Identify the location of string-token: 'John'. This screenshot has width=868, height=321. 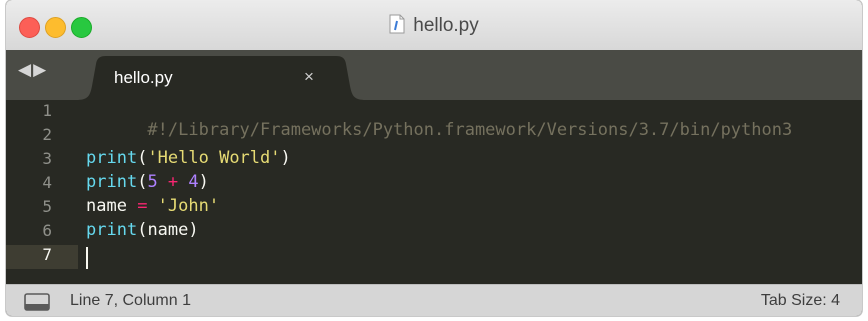
(188, 206).